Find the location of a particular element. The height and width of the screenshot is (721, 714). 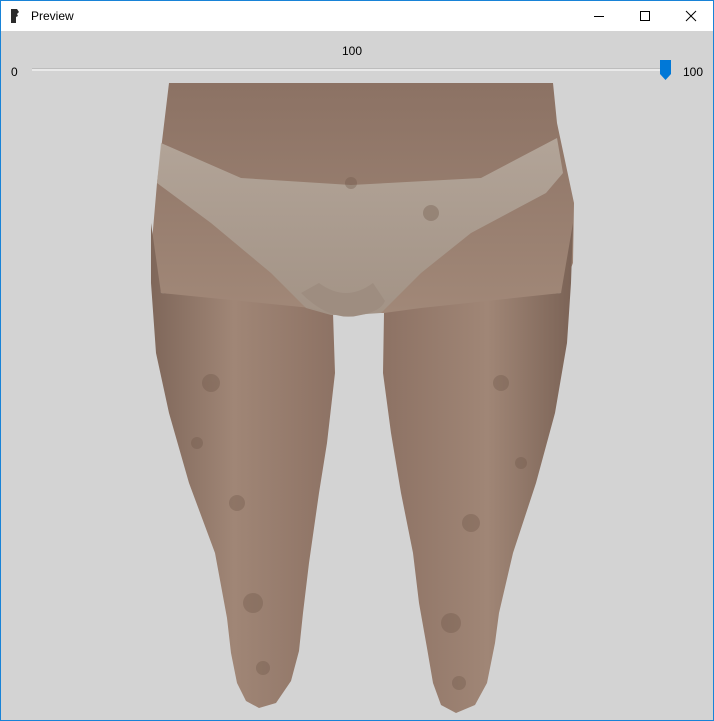

close-button is located at coordinates (690, 16).